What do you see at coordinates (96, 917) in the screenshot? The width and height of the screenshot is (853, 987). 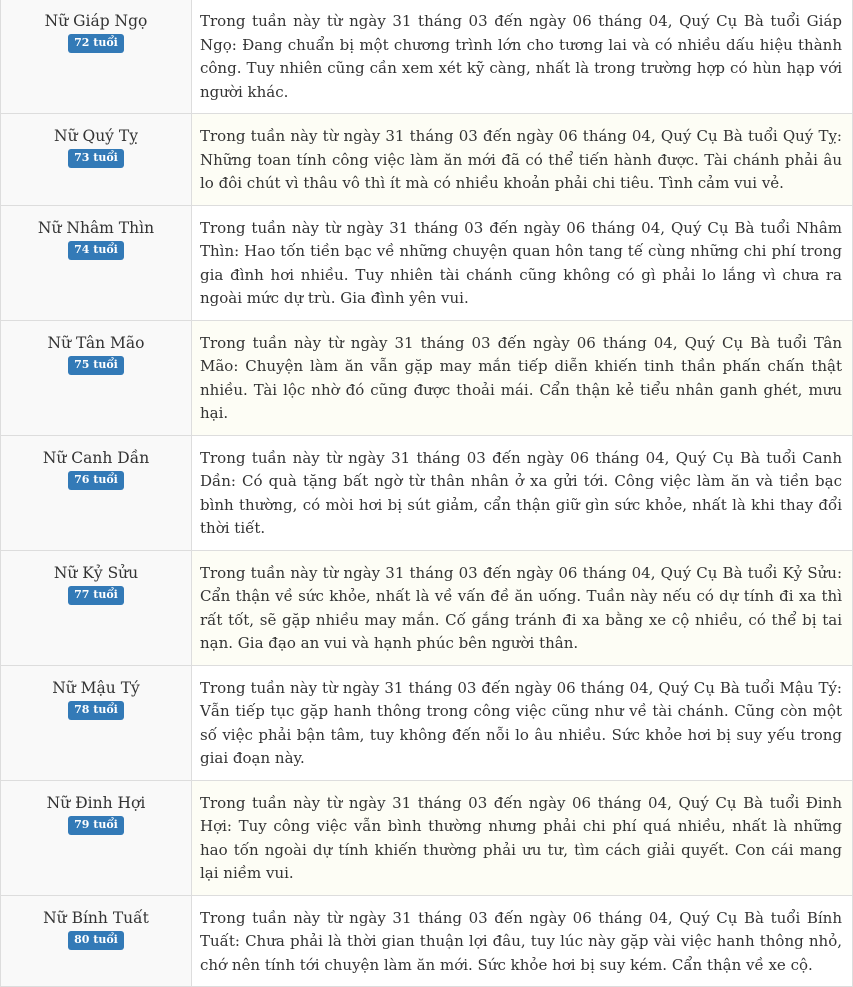 I see `row-name: Nữ Bính Tuất` at bounding box center [96, 917].